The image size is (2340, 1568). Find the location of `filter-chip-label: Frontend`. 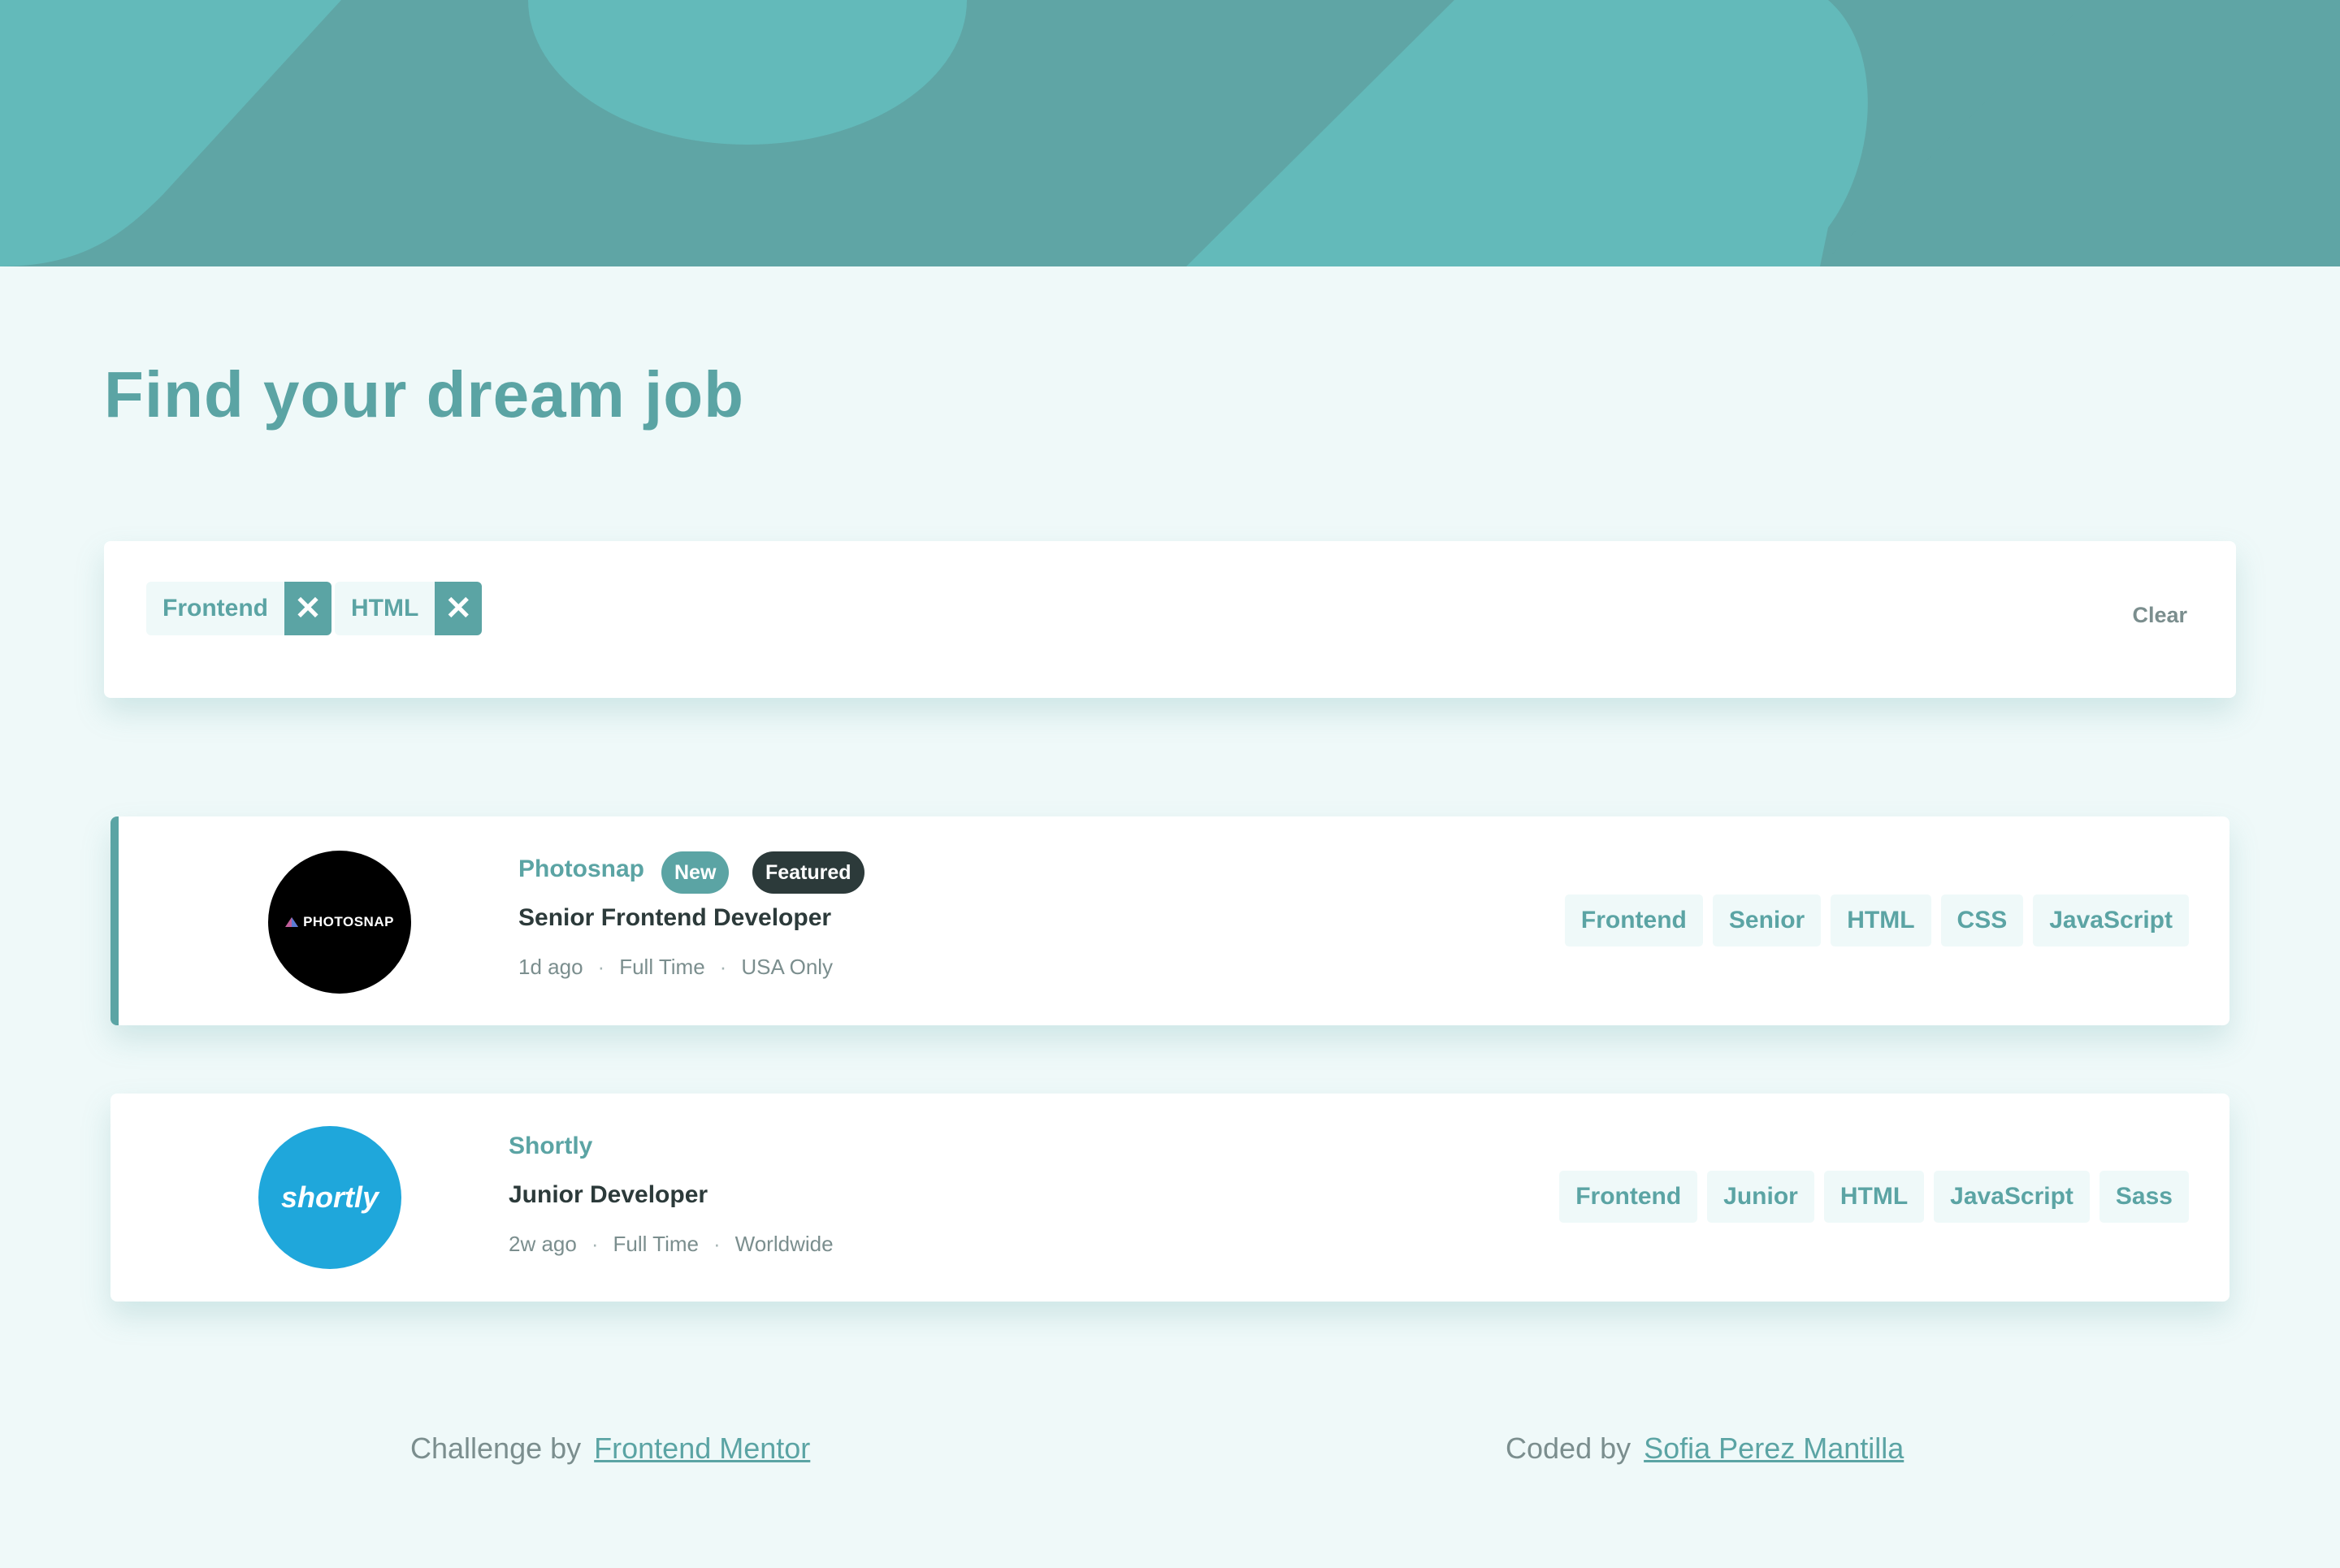

filter-chip-label: Frontend is located at coordinates (215, 608).